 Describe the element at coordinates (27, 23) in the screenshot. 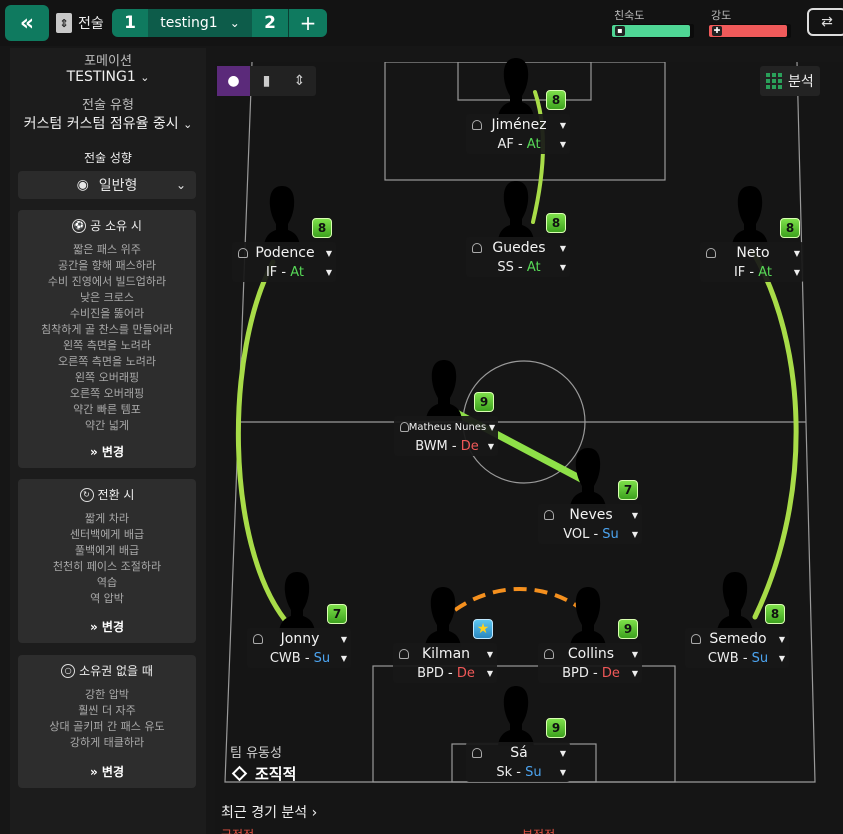

I see `back-button: «` at that location.